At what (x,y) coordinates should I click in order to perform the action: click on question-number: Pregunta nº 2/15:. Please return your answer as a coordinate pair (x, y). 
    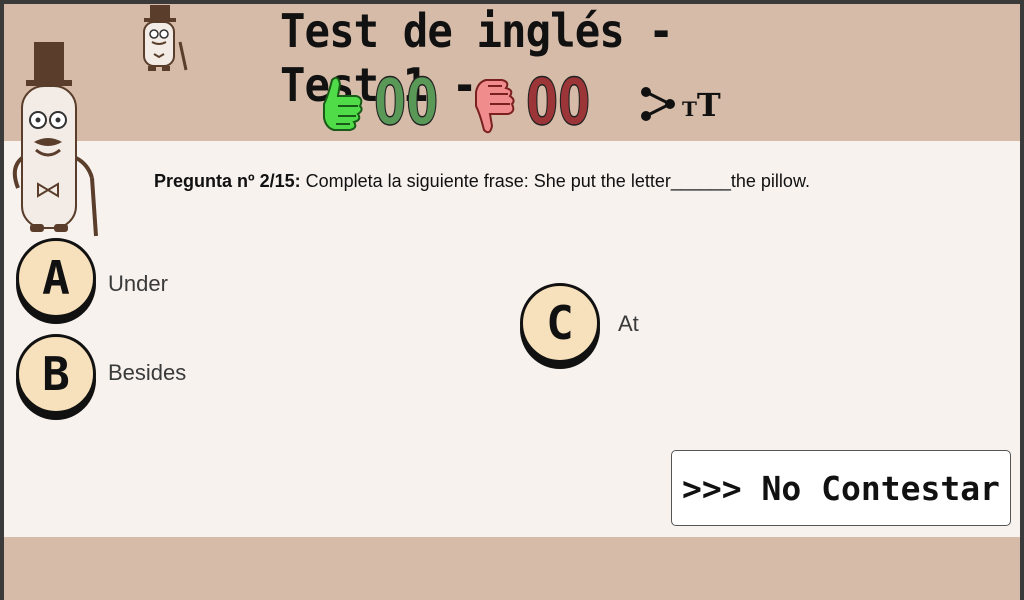
    Looking at the image, I should click on (227, 181).